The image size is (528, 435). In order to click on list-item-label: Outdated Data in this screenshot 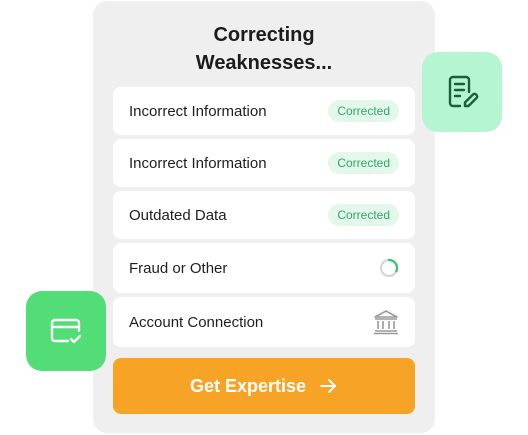, I will do `click(178, 215)`.